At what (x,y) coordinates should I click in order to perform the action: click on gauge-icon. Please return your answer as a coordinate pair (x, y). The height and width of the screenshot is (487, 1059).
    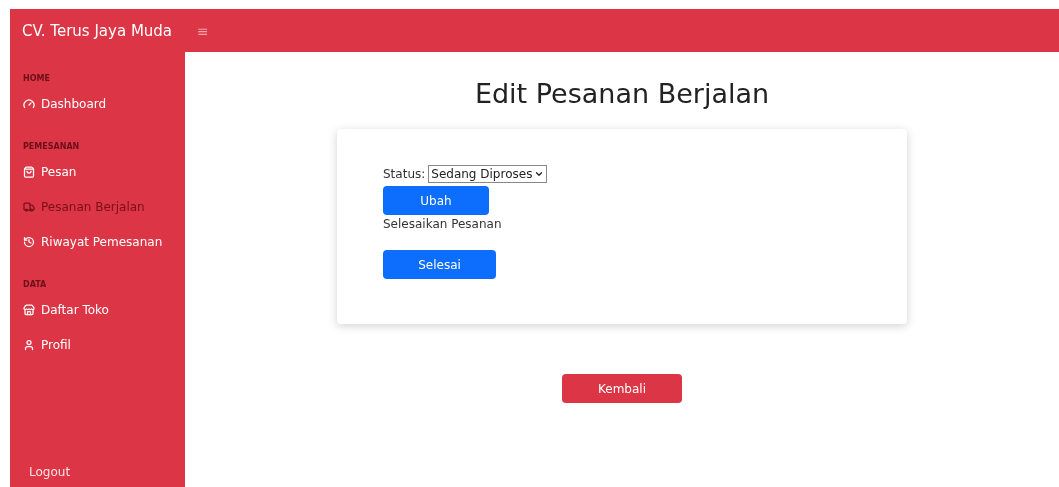
    Looking at the image, I should click on (29, 104).